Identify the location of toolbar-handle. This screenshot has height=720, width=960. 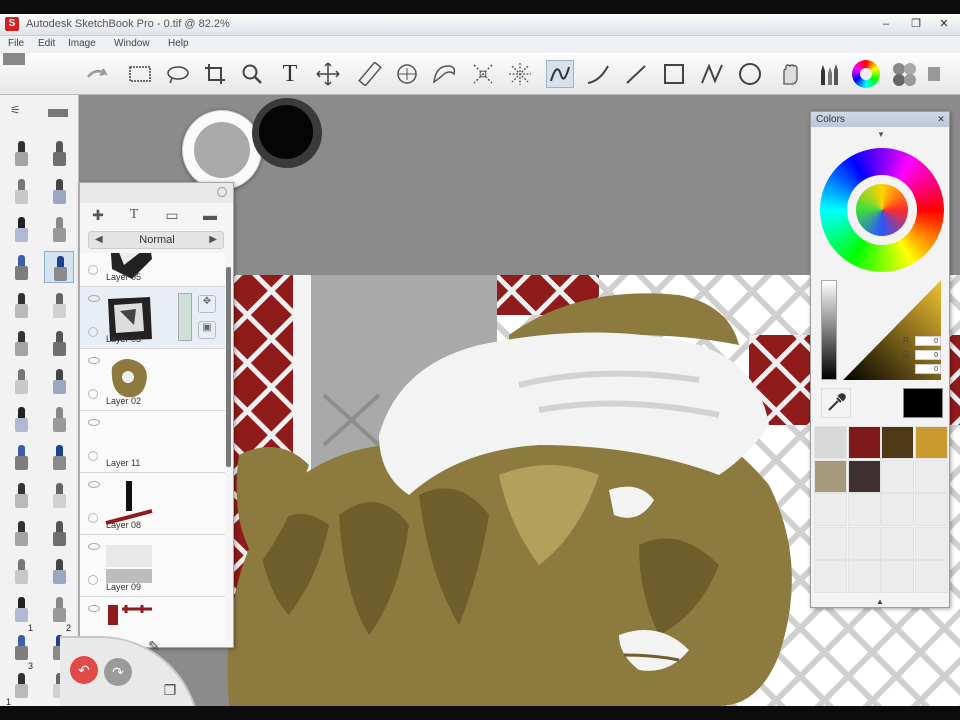
(14, 59).